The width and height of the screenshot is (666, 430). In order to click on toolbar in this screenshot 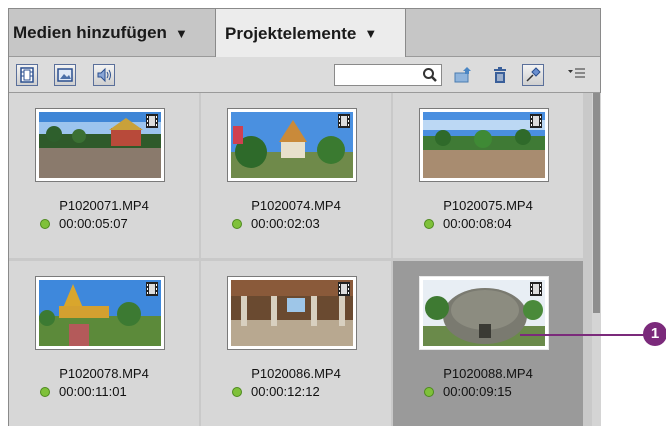, I will do `click(304, 75)`.